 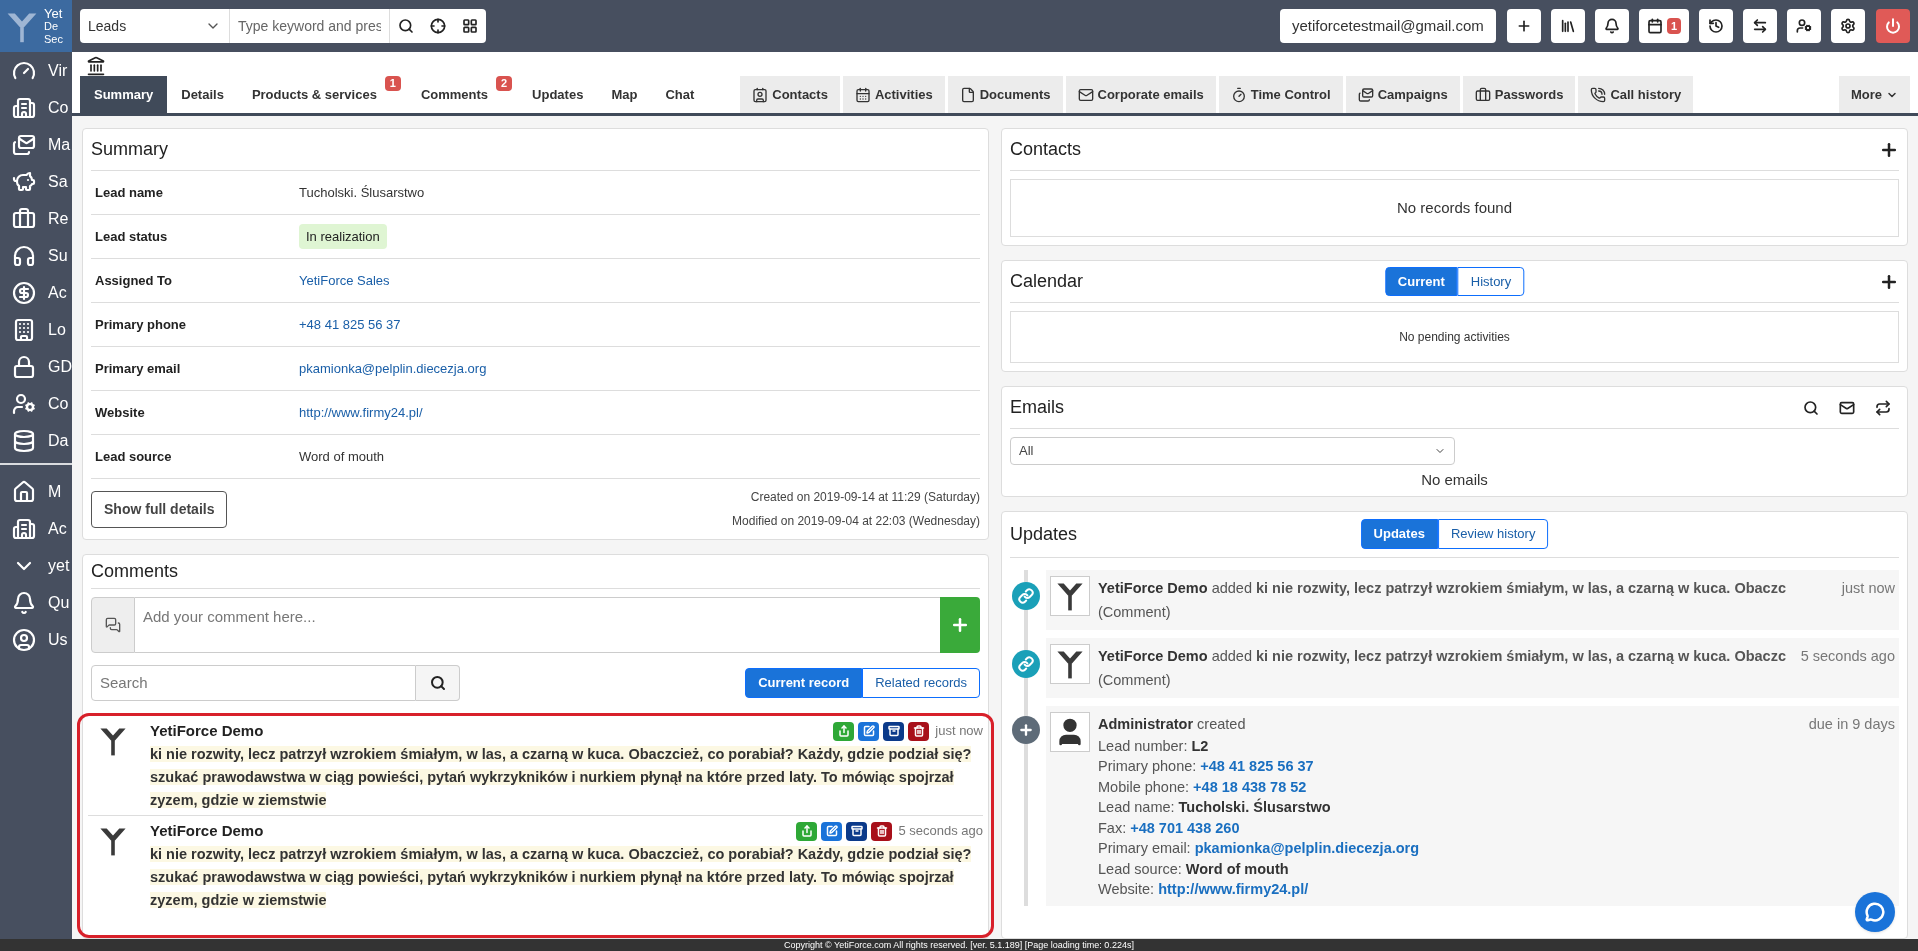 I want to click on empty-message: No emails, so click(x=1454, y=480).